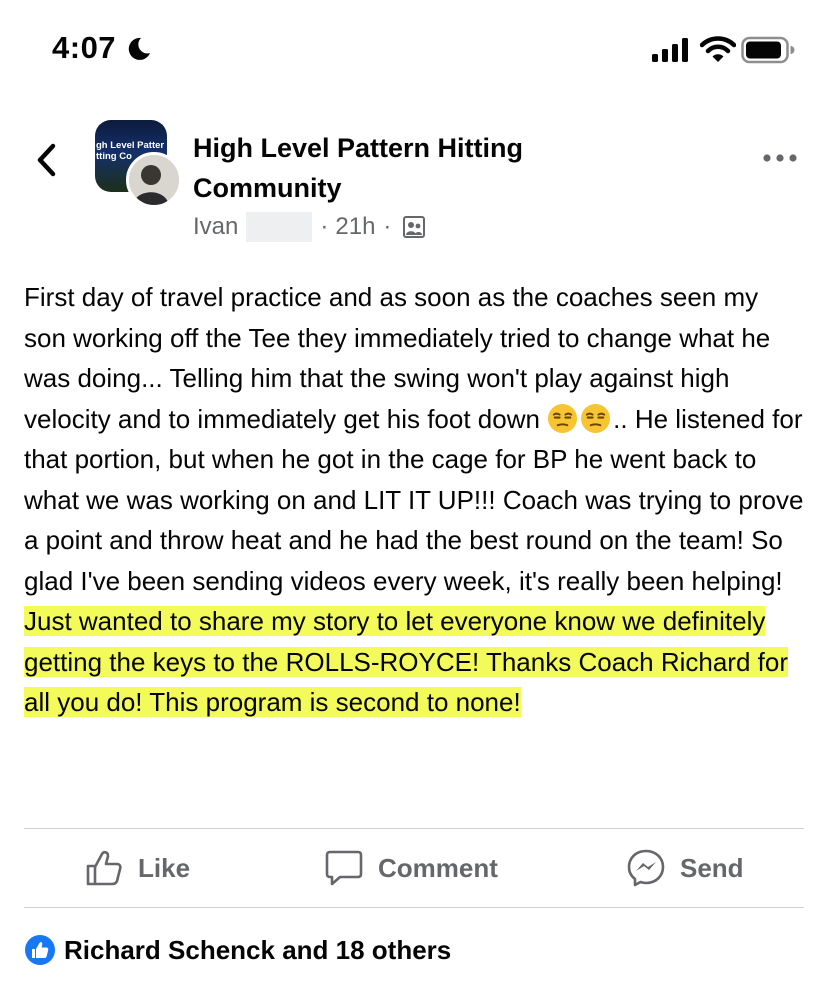  Describe the element at coordinates (279, 227) in the screenshot. I see `redacted-name` at that location.